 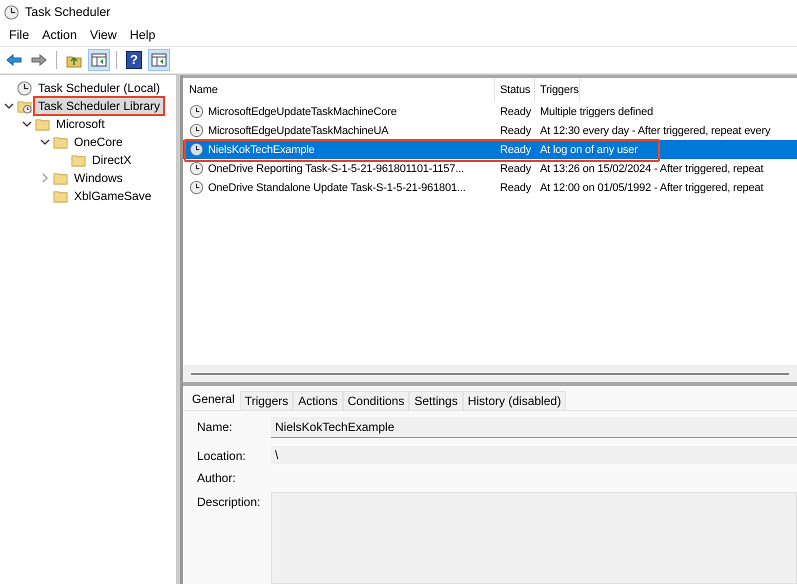 What do you see at coordinates (436, 400) in the screenshot?
I see `tab: Settings` at bounding box center [436, 400].